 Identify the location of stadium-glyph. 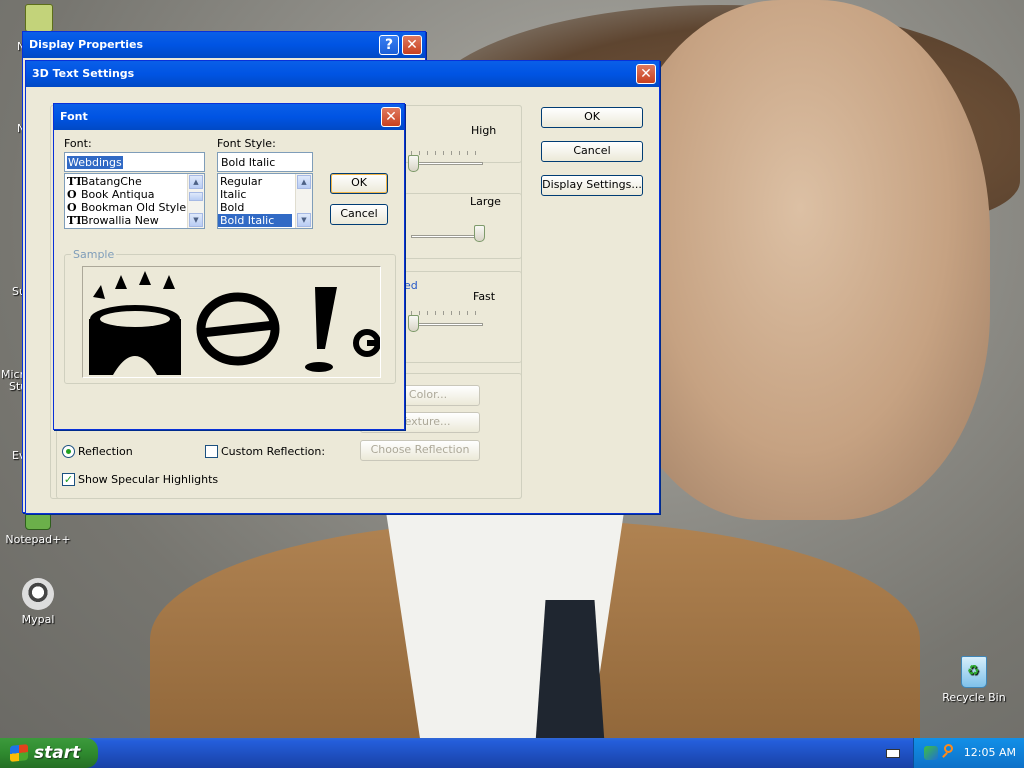
(135, 323).